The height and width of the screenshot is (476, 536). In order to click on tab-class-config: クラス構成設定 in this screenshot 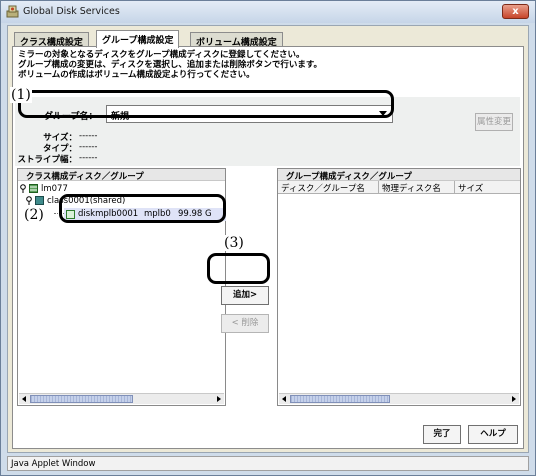, I will do `click(51, 40)`.